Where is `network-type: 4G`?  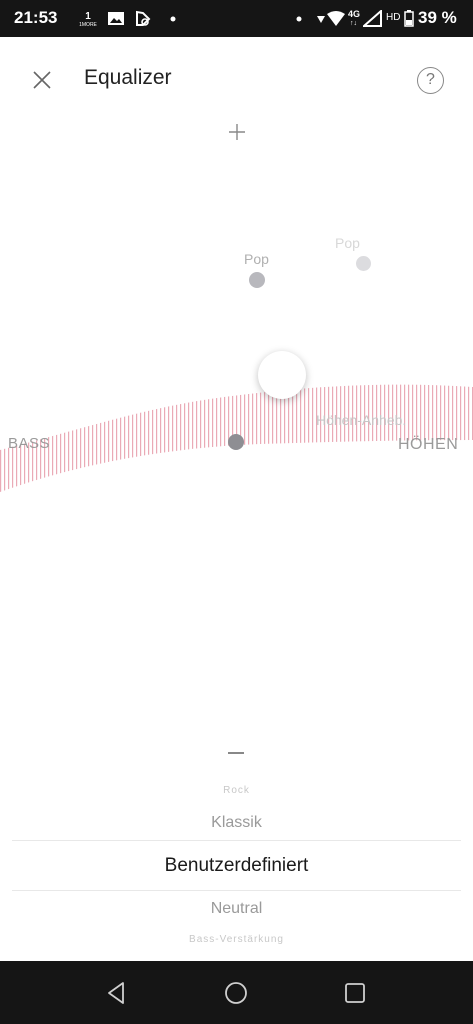 network-type: 4G is located at coordinates (354, 14).